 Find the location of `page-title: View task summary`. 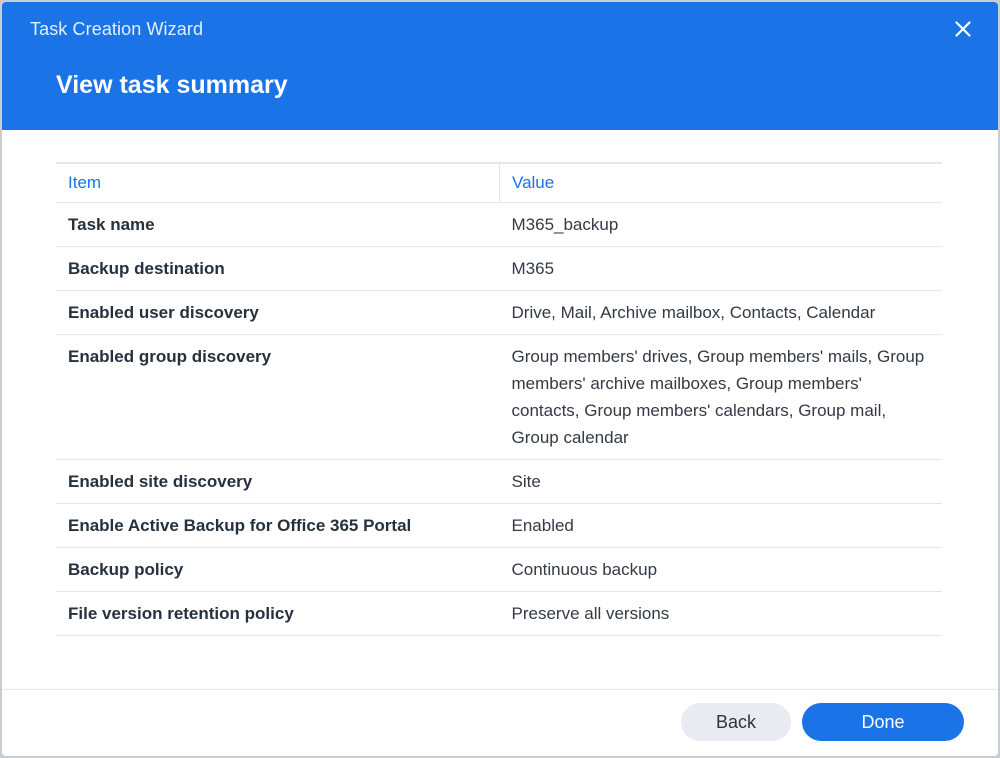

page-title: View task summary is located at coordinates (172, 85).